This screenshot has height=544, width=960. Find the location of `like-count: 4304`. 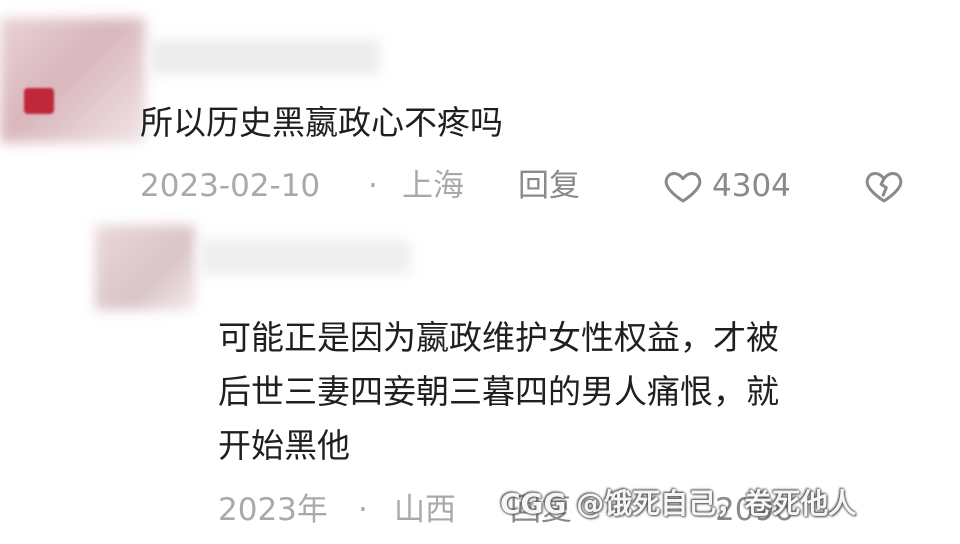

like-count: 4304 is located at coordinates (751, 186).